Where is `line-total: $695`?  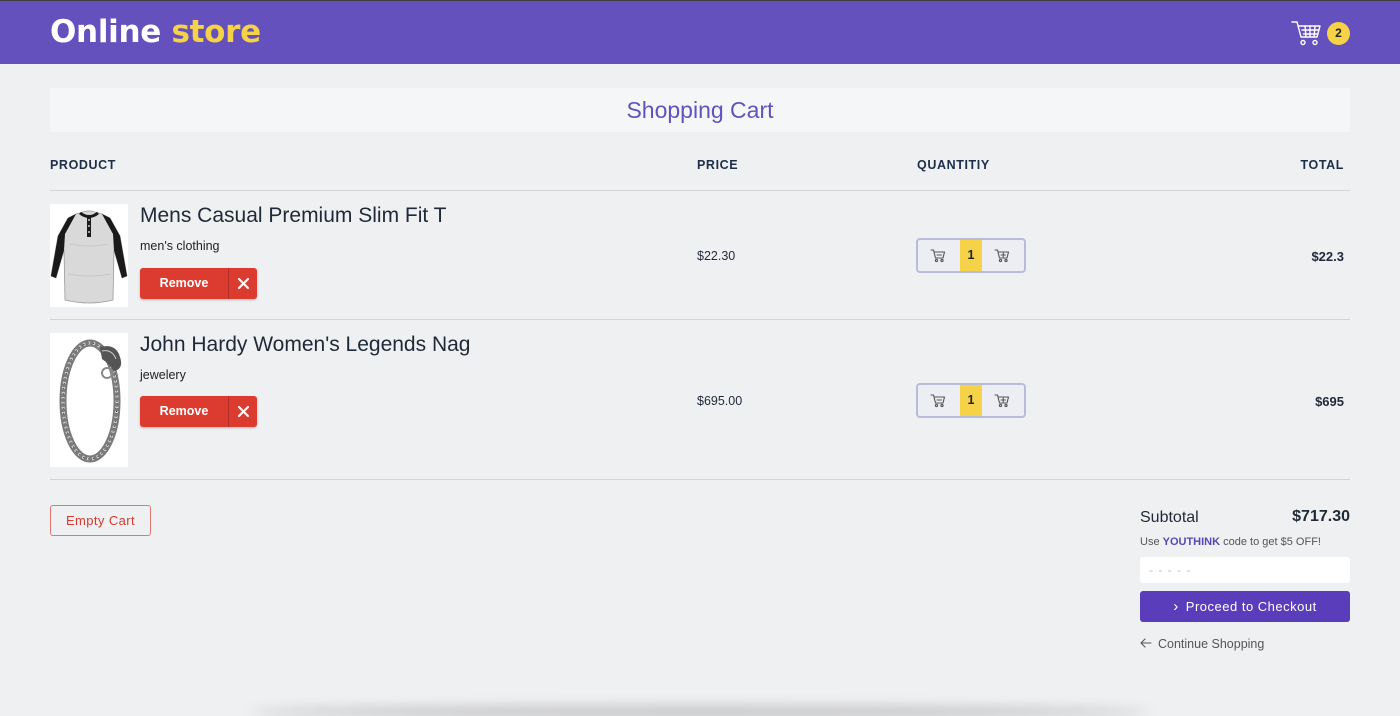
line-total: $695 is located at coordinates (1329, 401).